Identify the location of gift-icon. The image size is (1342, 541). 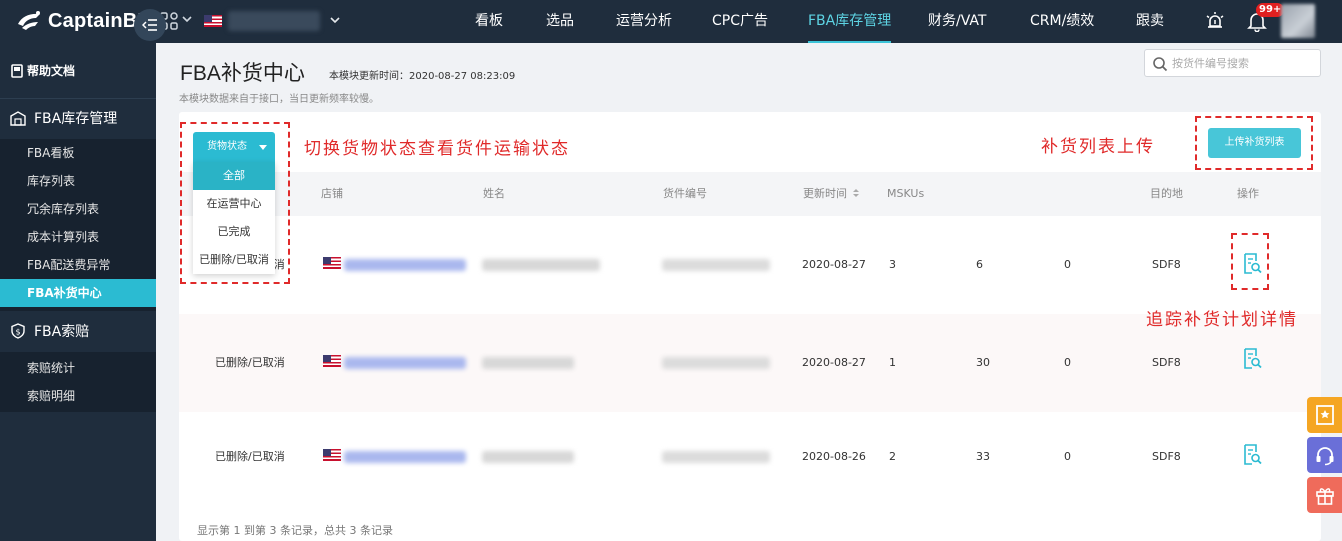
(1324, 496).